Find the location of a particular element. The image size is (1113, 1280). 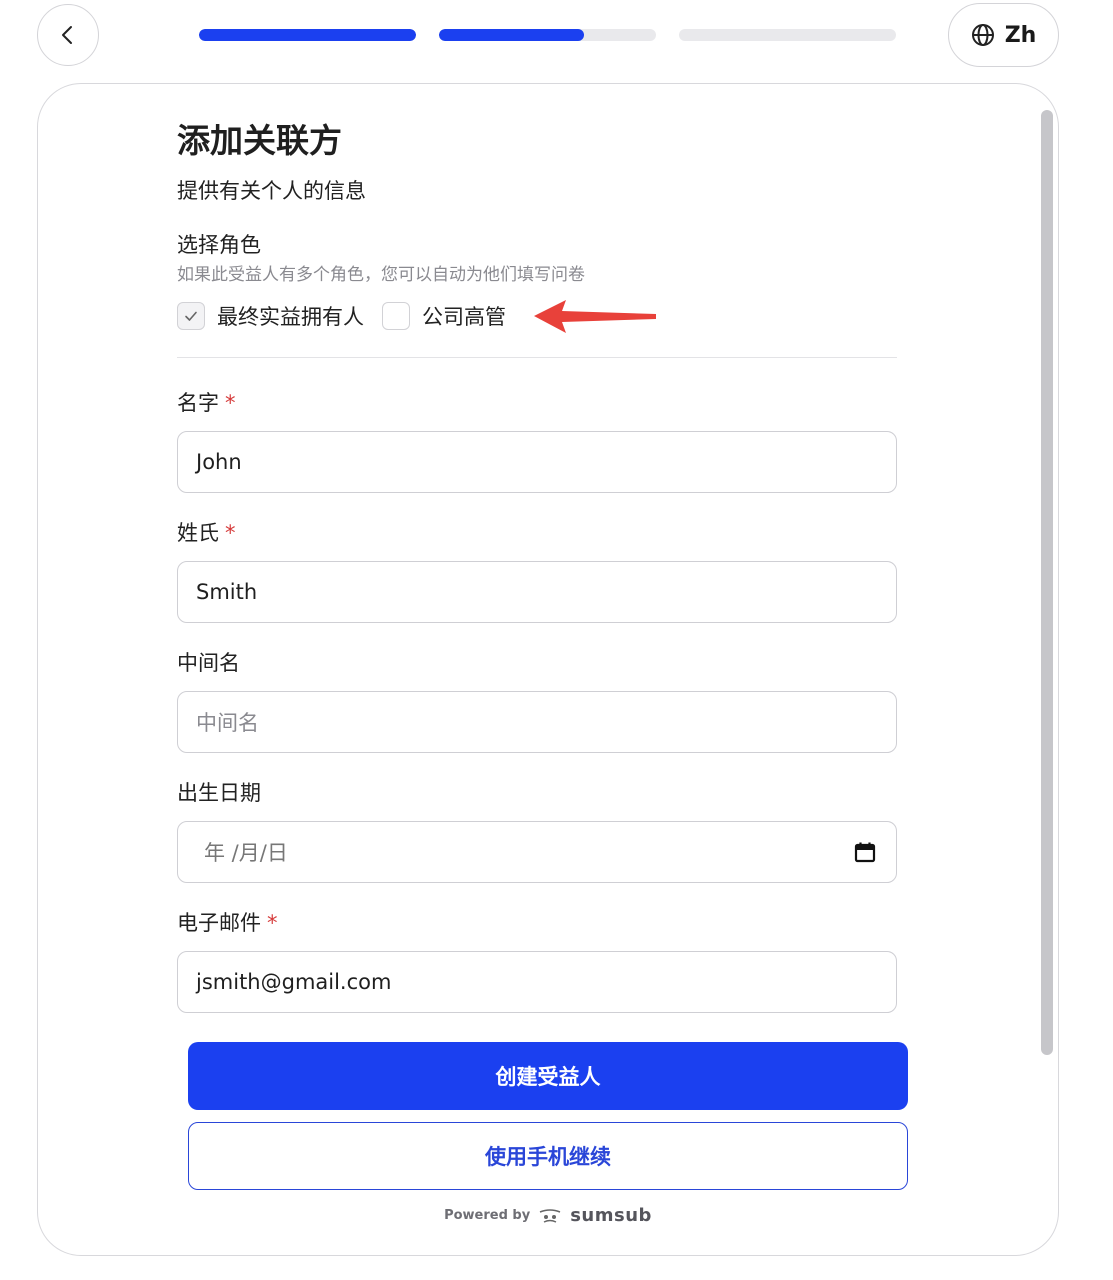

first-name-field: 名字 * John is located at coordinates (537, 440).